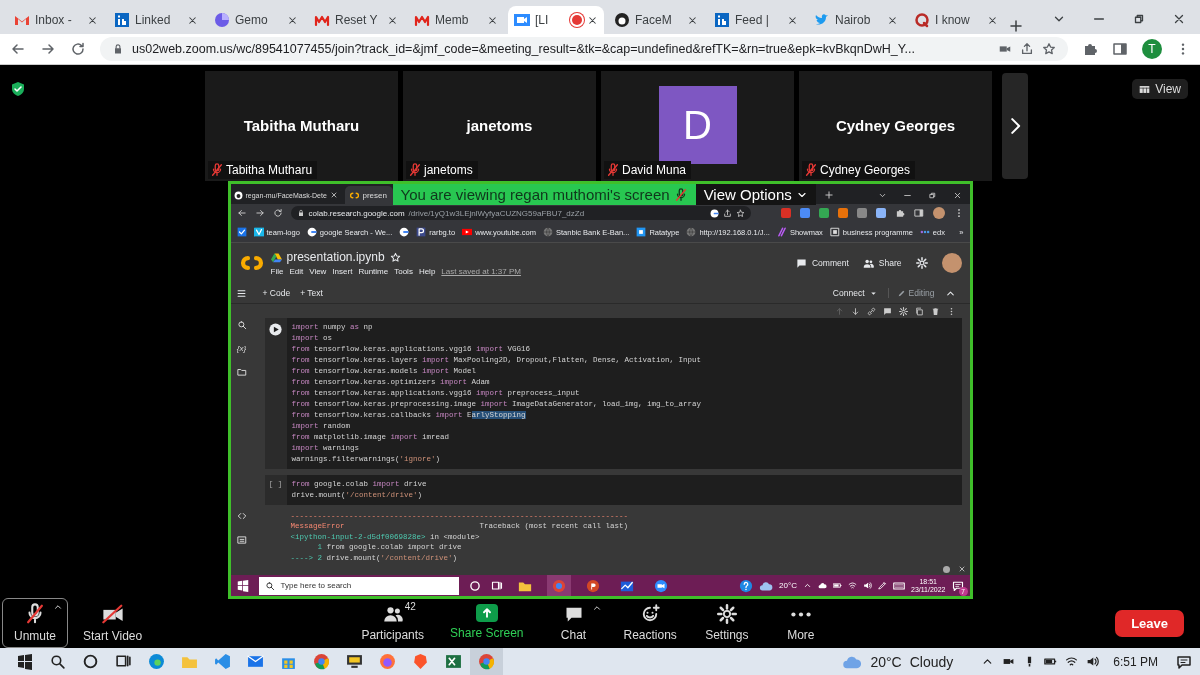  What do you see at coordinates (456, 20) in the screenshot?
I see `browser-tab: Memb` at bounding box center [456, 20].